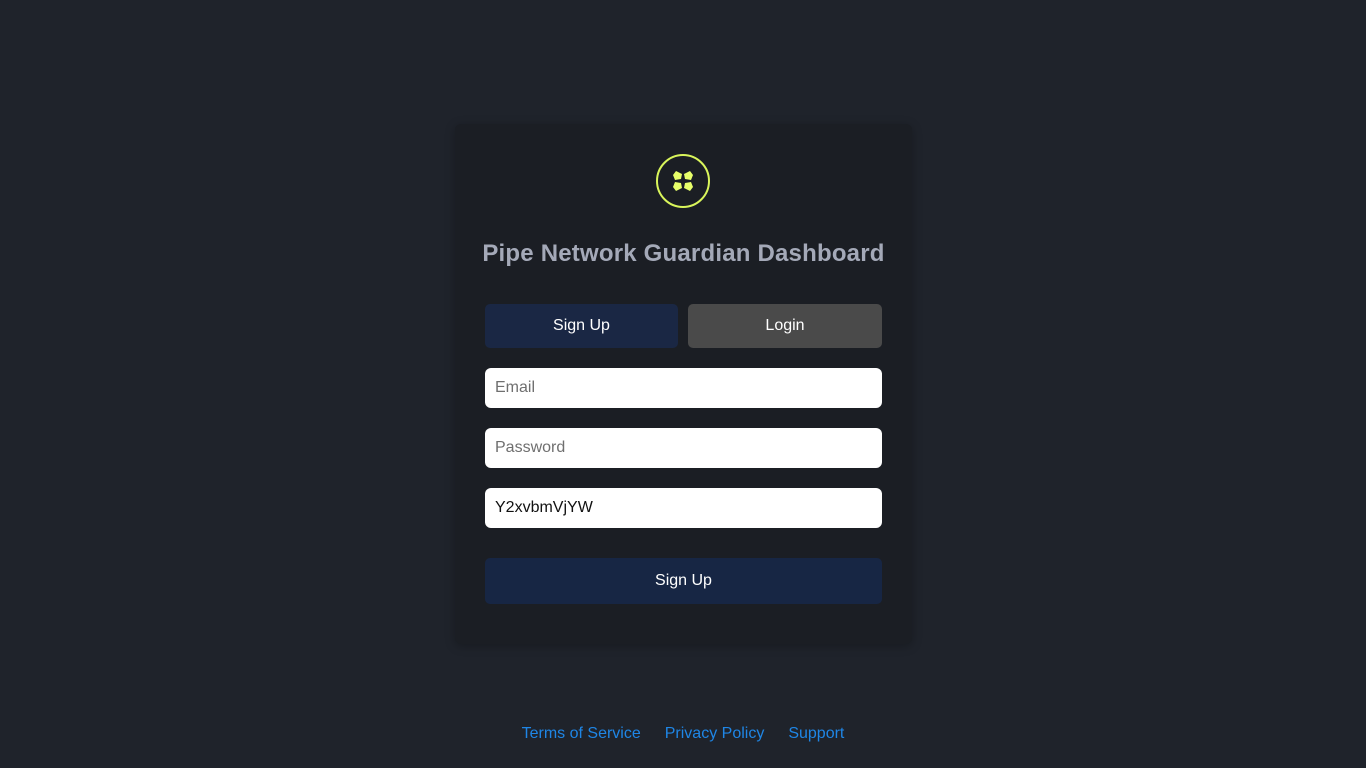 This screenshot has width=1366, height=768. What do you see at coordinates (785, 326) in the screenshot?
I see `tab-login: Login` at bounding box center [785, 326].